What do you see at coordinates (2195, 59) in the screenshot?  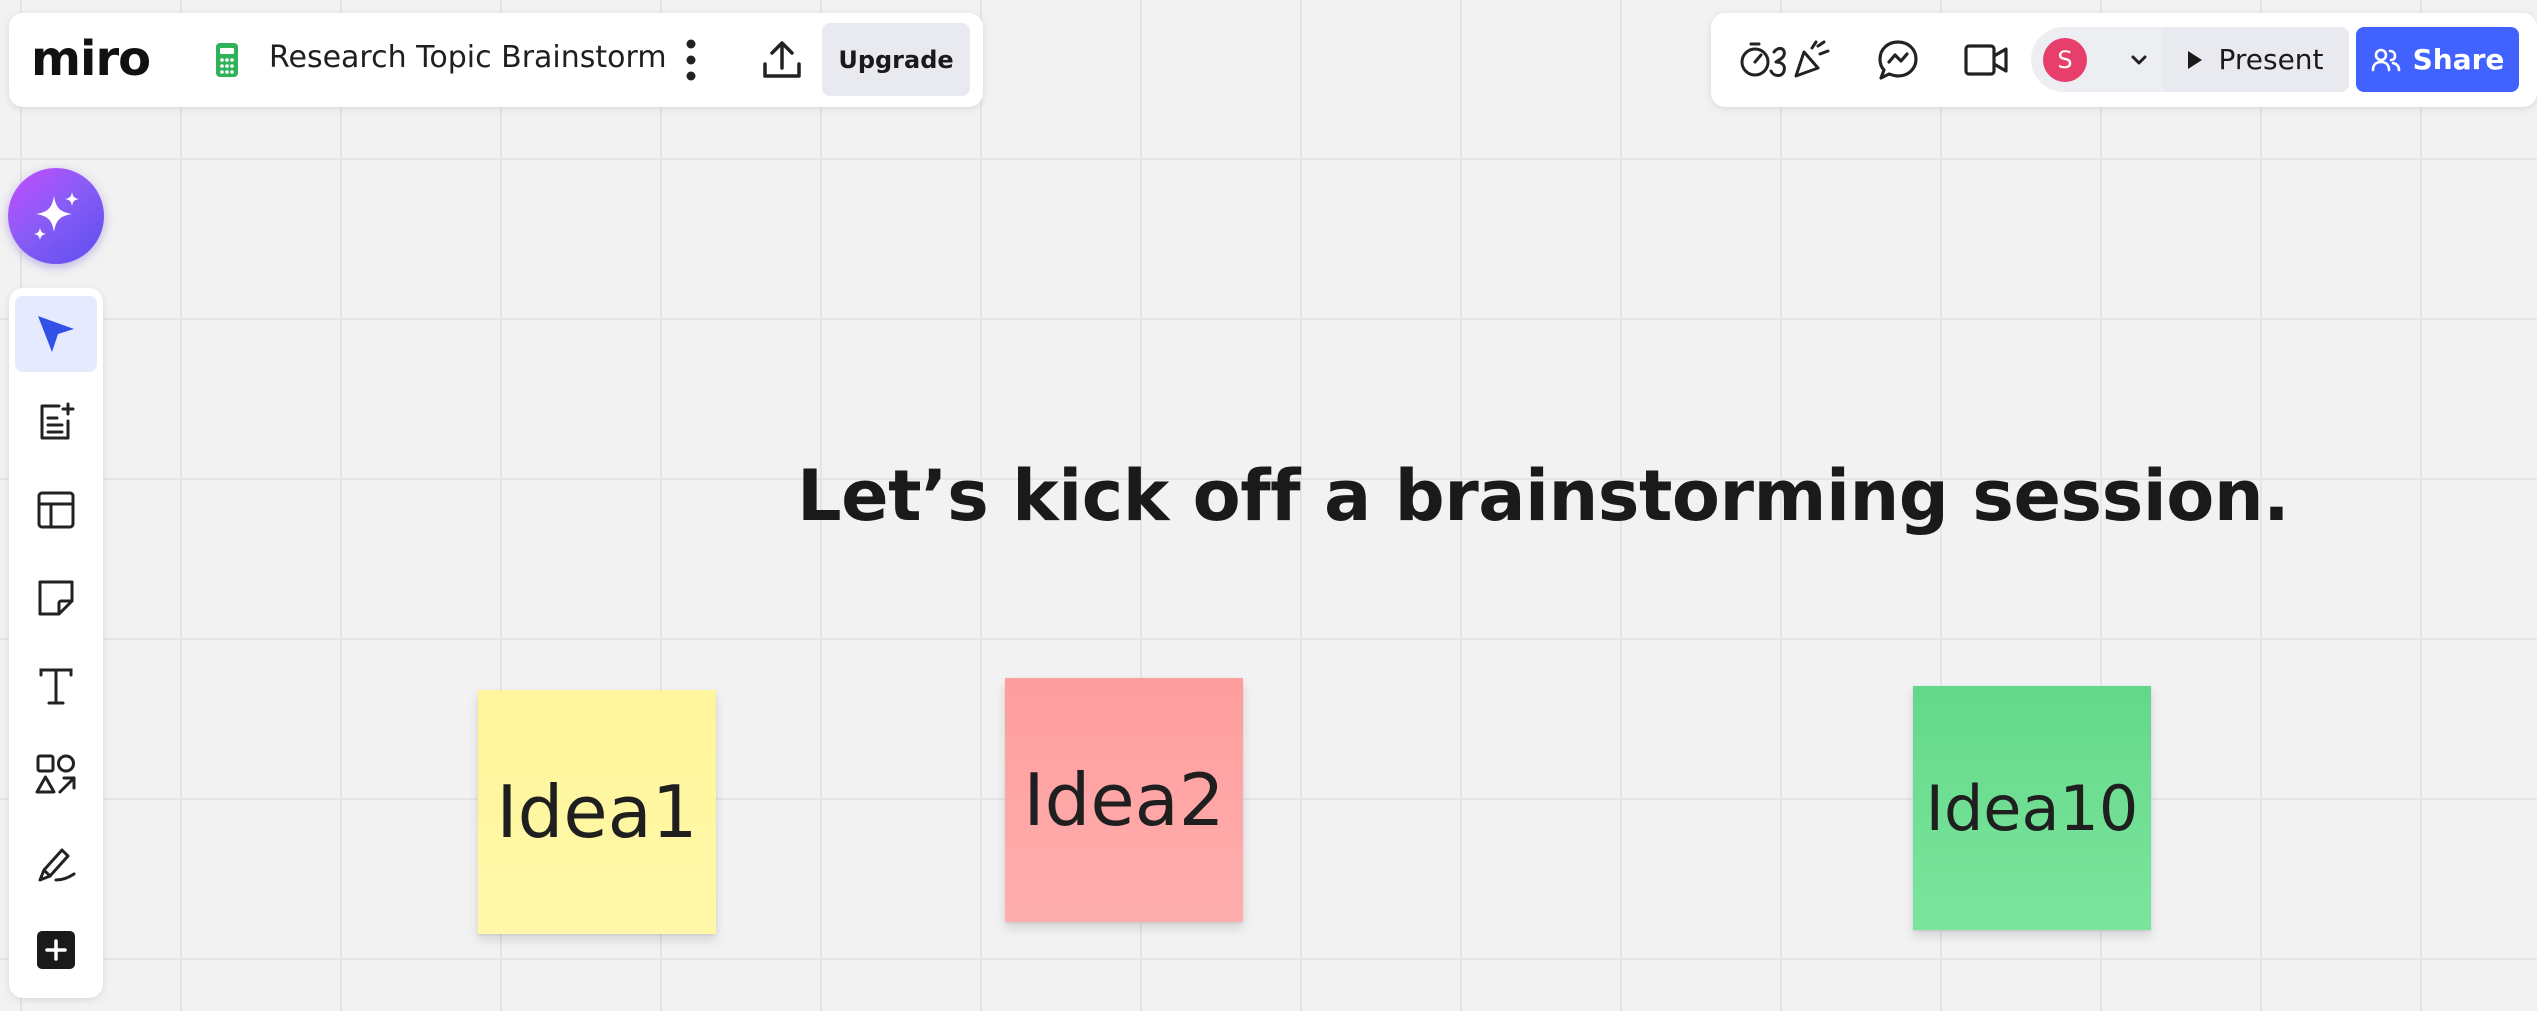 I see `play-icon` at bounding box center [2195, 59].